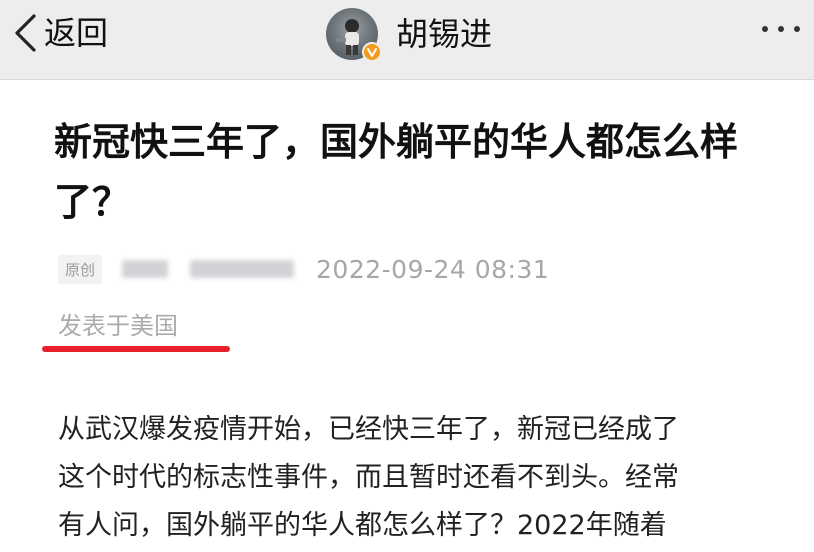  I want to click on body-line: 有人问，国外躺平的华人都怎么样了？2022年随着, so click(362, 525).